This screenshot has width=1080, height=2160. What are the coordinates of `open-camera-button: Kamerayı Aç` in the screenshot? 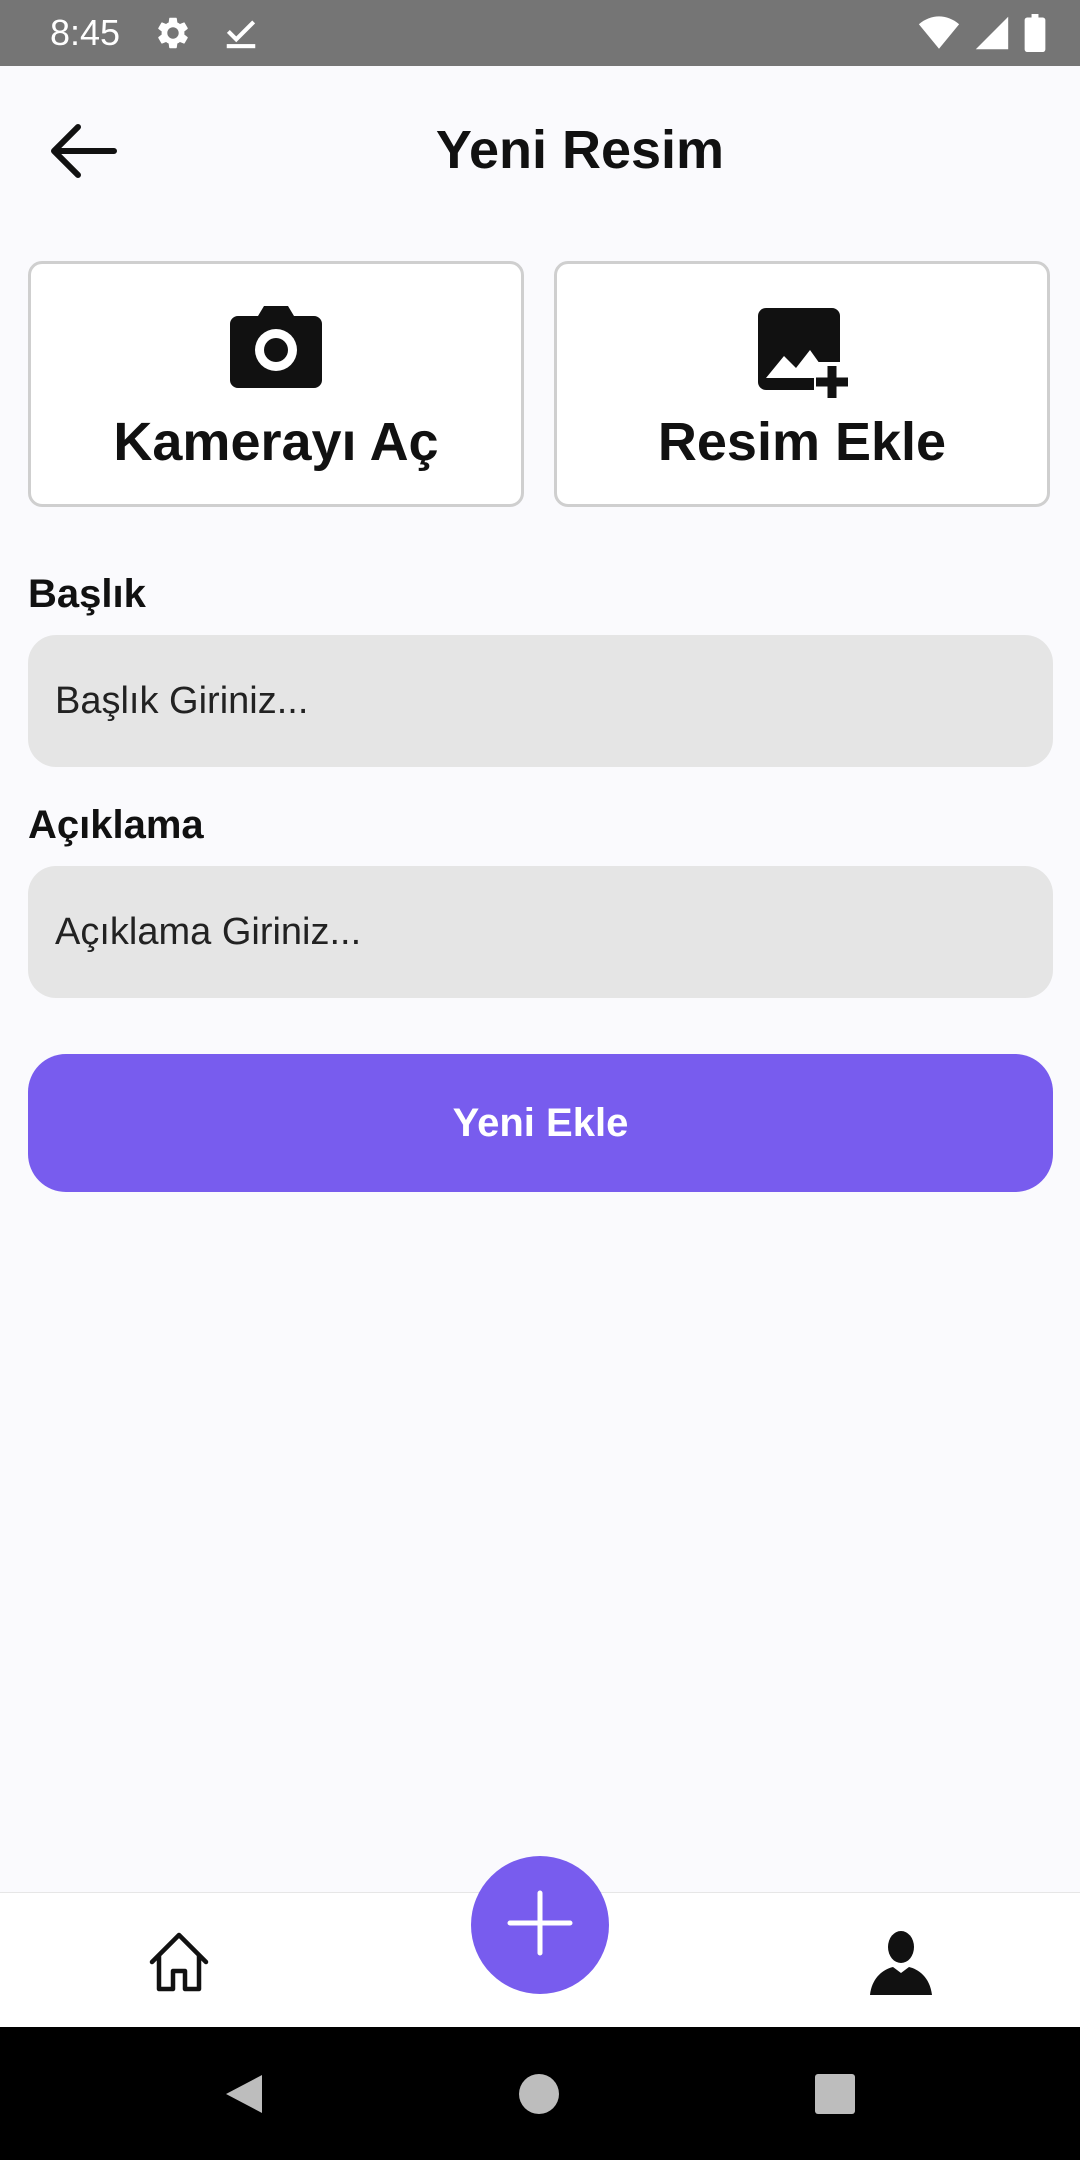 It's located at (276, 384).